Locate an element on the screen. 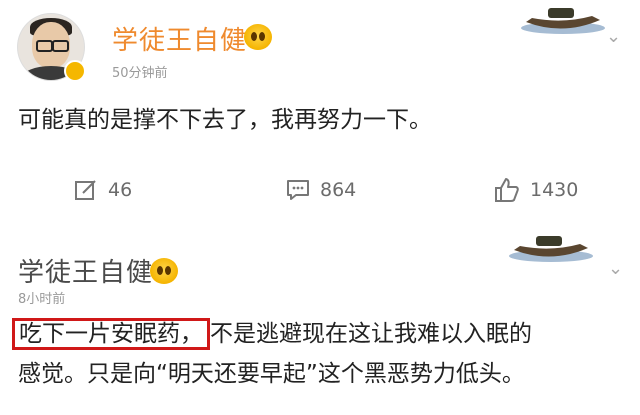 The height and width of the screenshot is (415, 640). comment-button: 864 is located at coordinates (321, 190).